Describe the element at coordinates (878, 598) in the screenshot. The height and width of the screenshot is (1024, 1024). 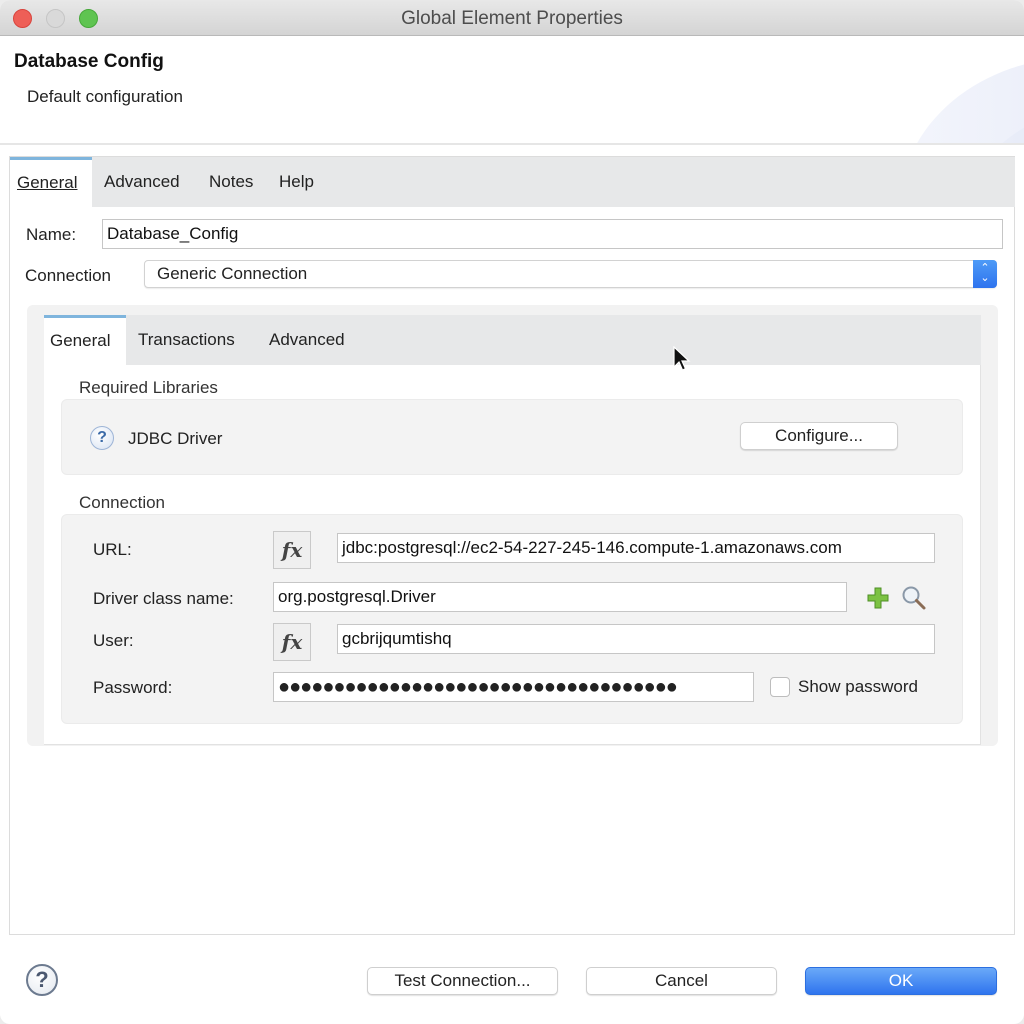
I see `add-driver-icon` at that location.